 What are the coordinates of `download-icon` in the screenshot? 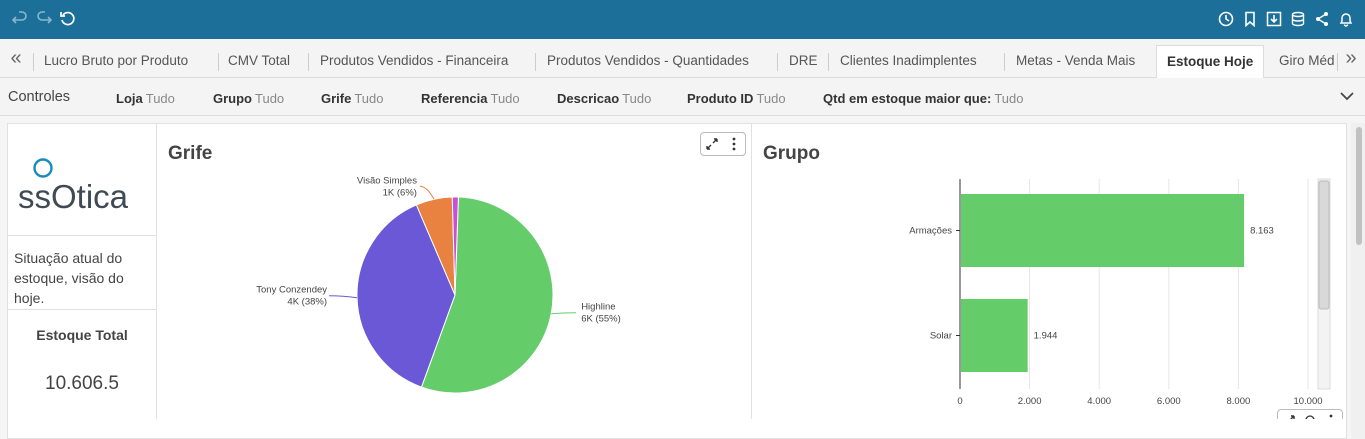 It's located at (1274, 19).